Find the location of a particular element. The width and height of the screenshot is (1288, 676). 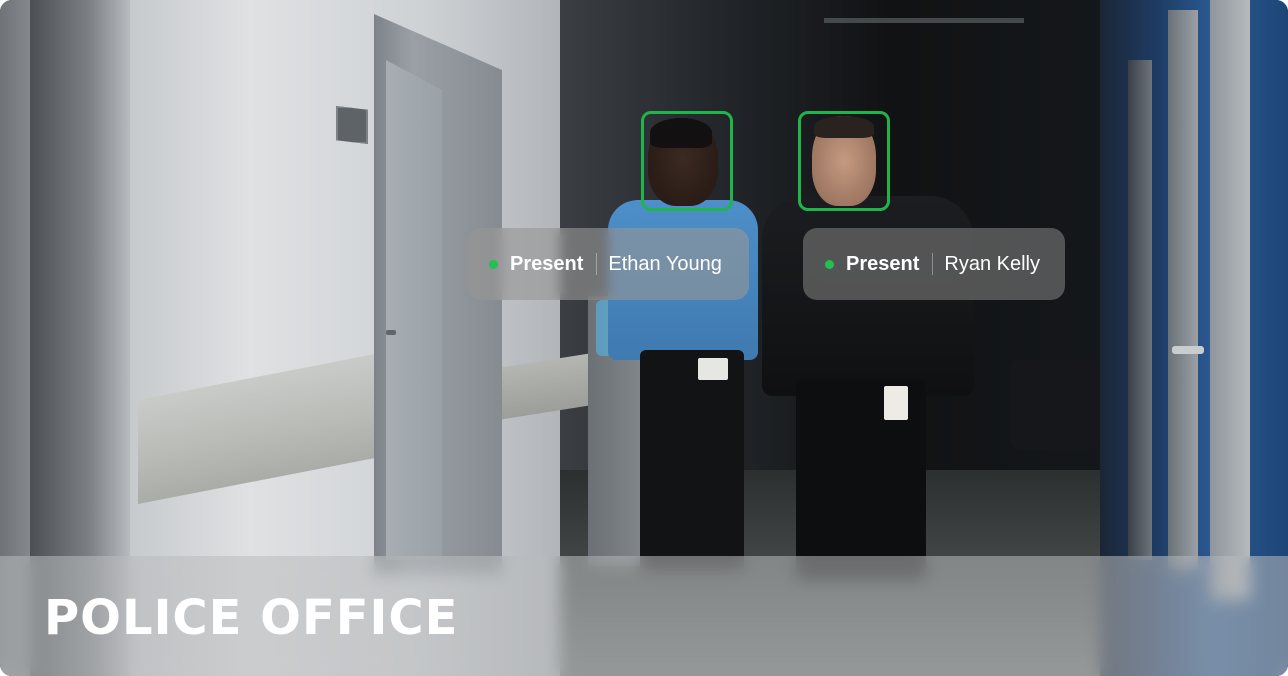

person-name: Ryan Kelly is located at coordinates (992, 263).